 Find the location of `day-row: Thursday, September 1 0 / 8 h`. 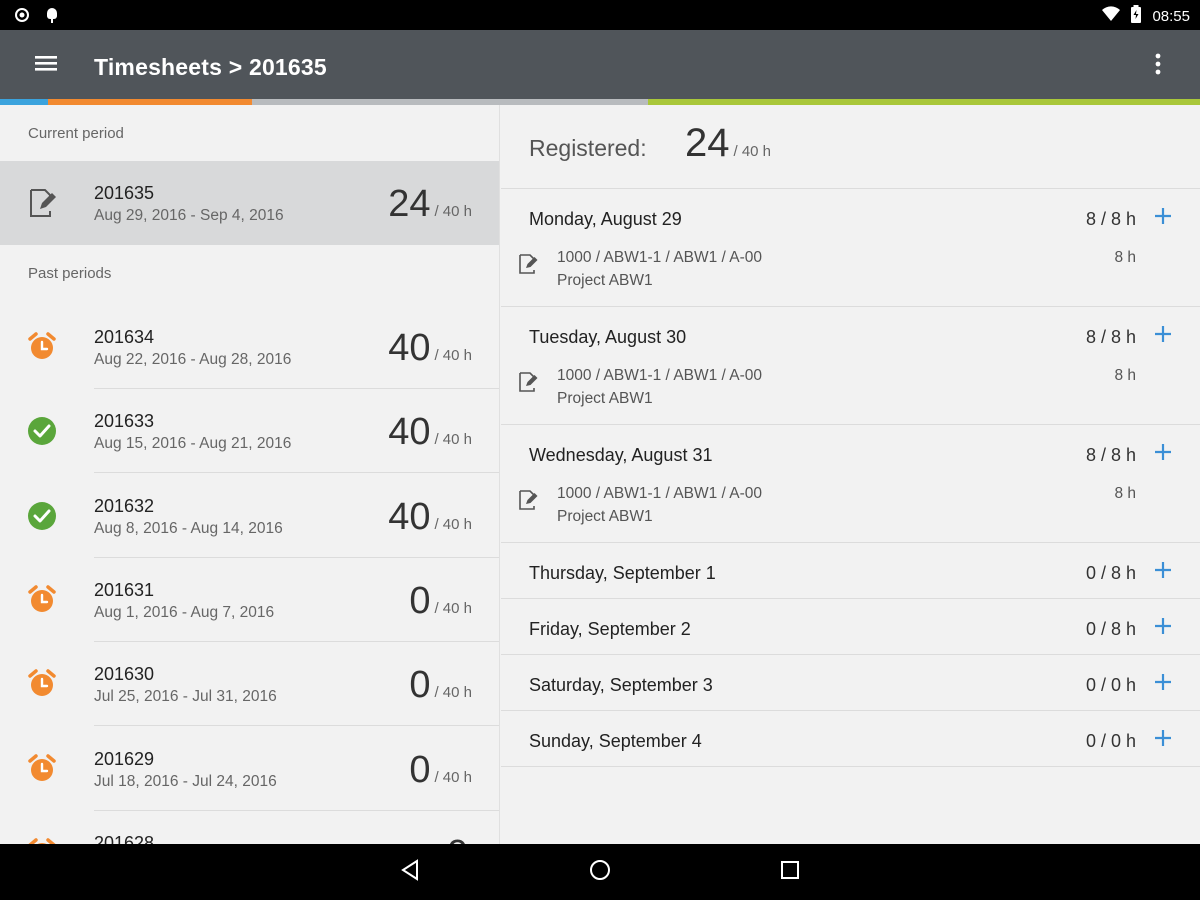

day-row: Thursday, September 1 0 / 8 h is located at coordinates (850, 571).